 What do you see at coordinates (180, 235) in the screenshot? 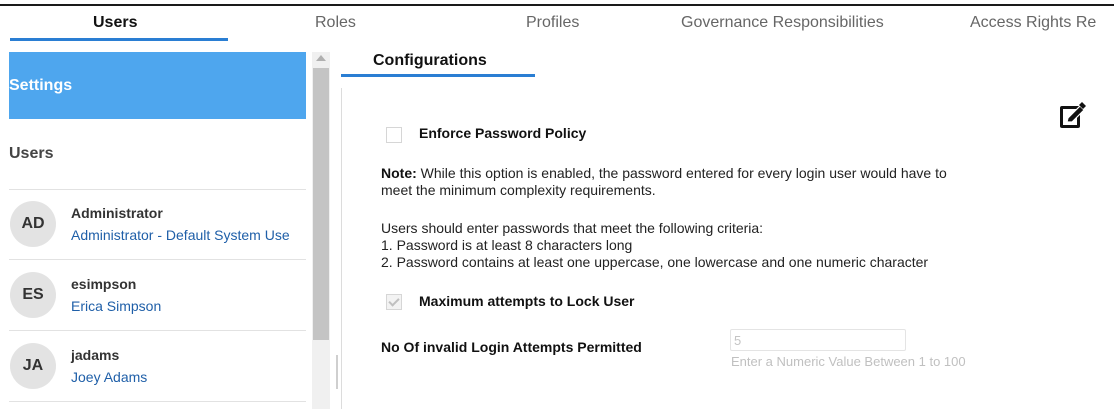
I see `user-full-name: Administrator - Default System Use` at bounding box center [180, 235].